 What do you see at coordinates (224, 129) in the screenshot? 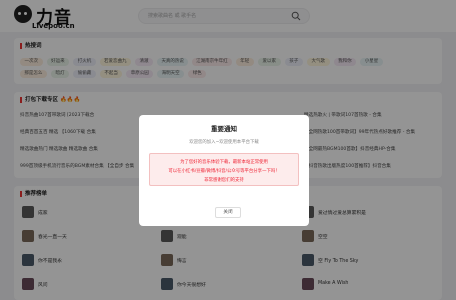
I see `modal-title: 重要通知` at bounding box center [224, 129].